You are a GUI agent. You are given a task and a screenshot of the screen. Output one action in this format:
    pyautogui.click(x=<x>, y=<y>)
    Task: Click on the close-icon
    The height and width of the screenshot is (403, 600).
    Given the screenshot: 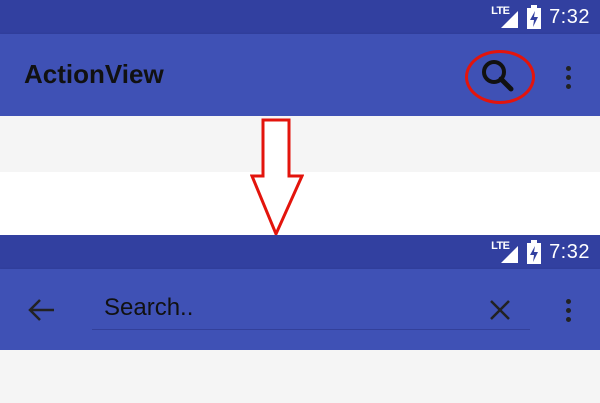 What is the action you would take?
    pyautogui.click(x=500, y=310)
    